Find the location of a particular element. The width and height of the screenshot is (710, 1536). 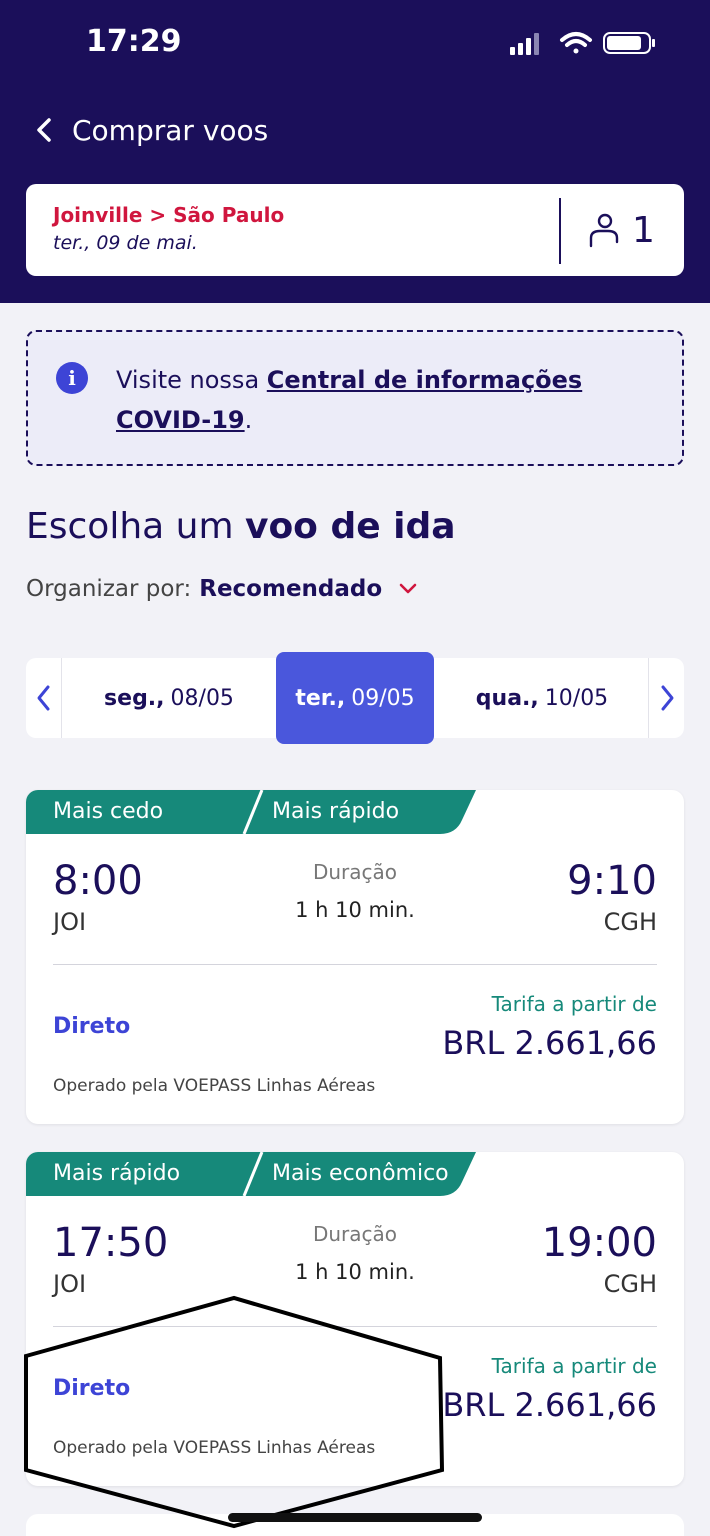

page-title: Escolha um voo de ida is located at coordinates (241, 526).